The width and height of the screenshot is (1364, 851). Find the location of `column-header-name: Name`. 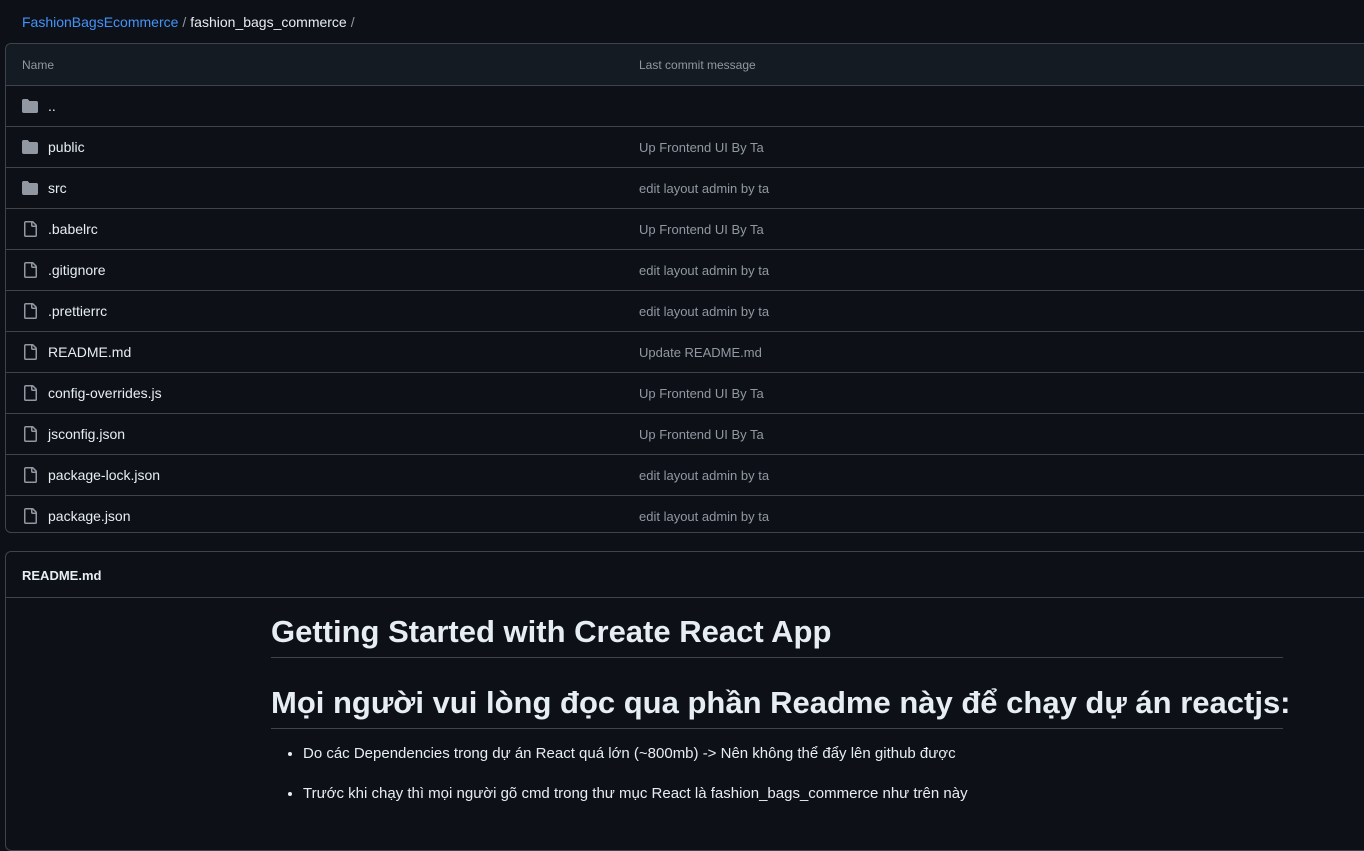

column-header-name: Name is located at coordinates (38, 65).